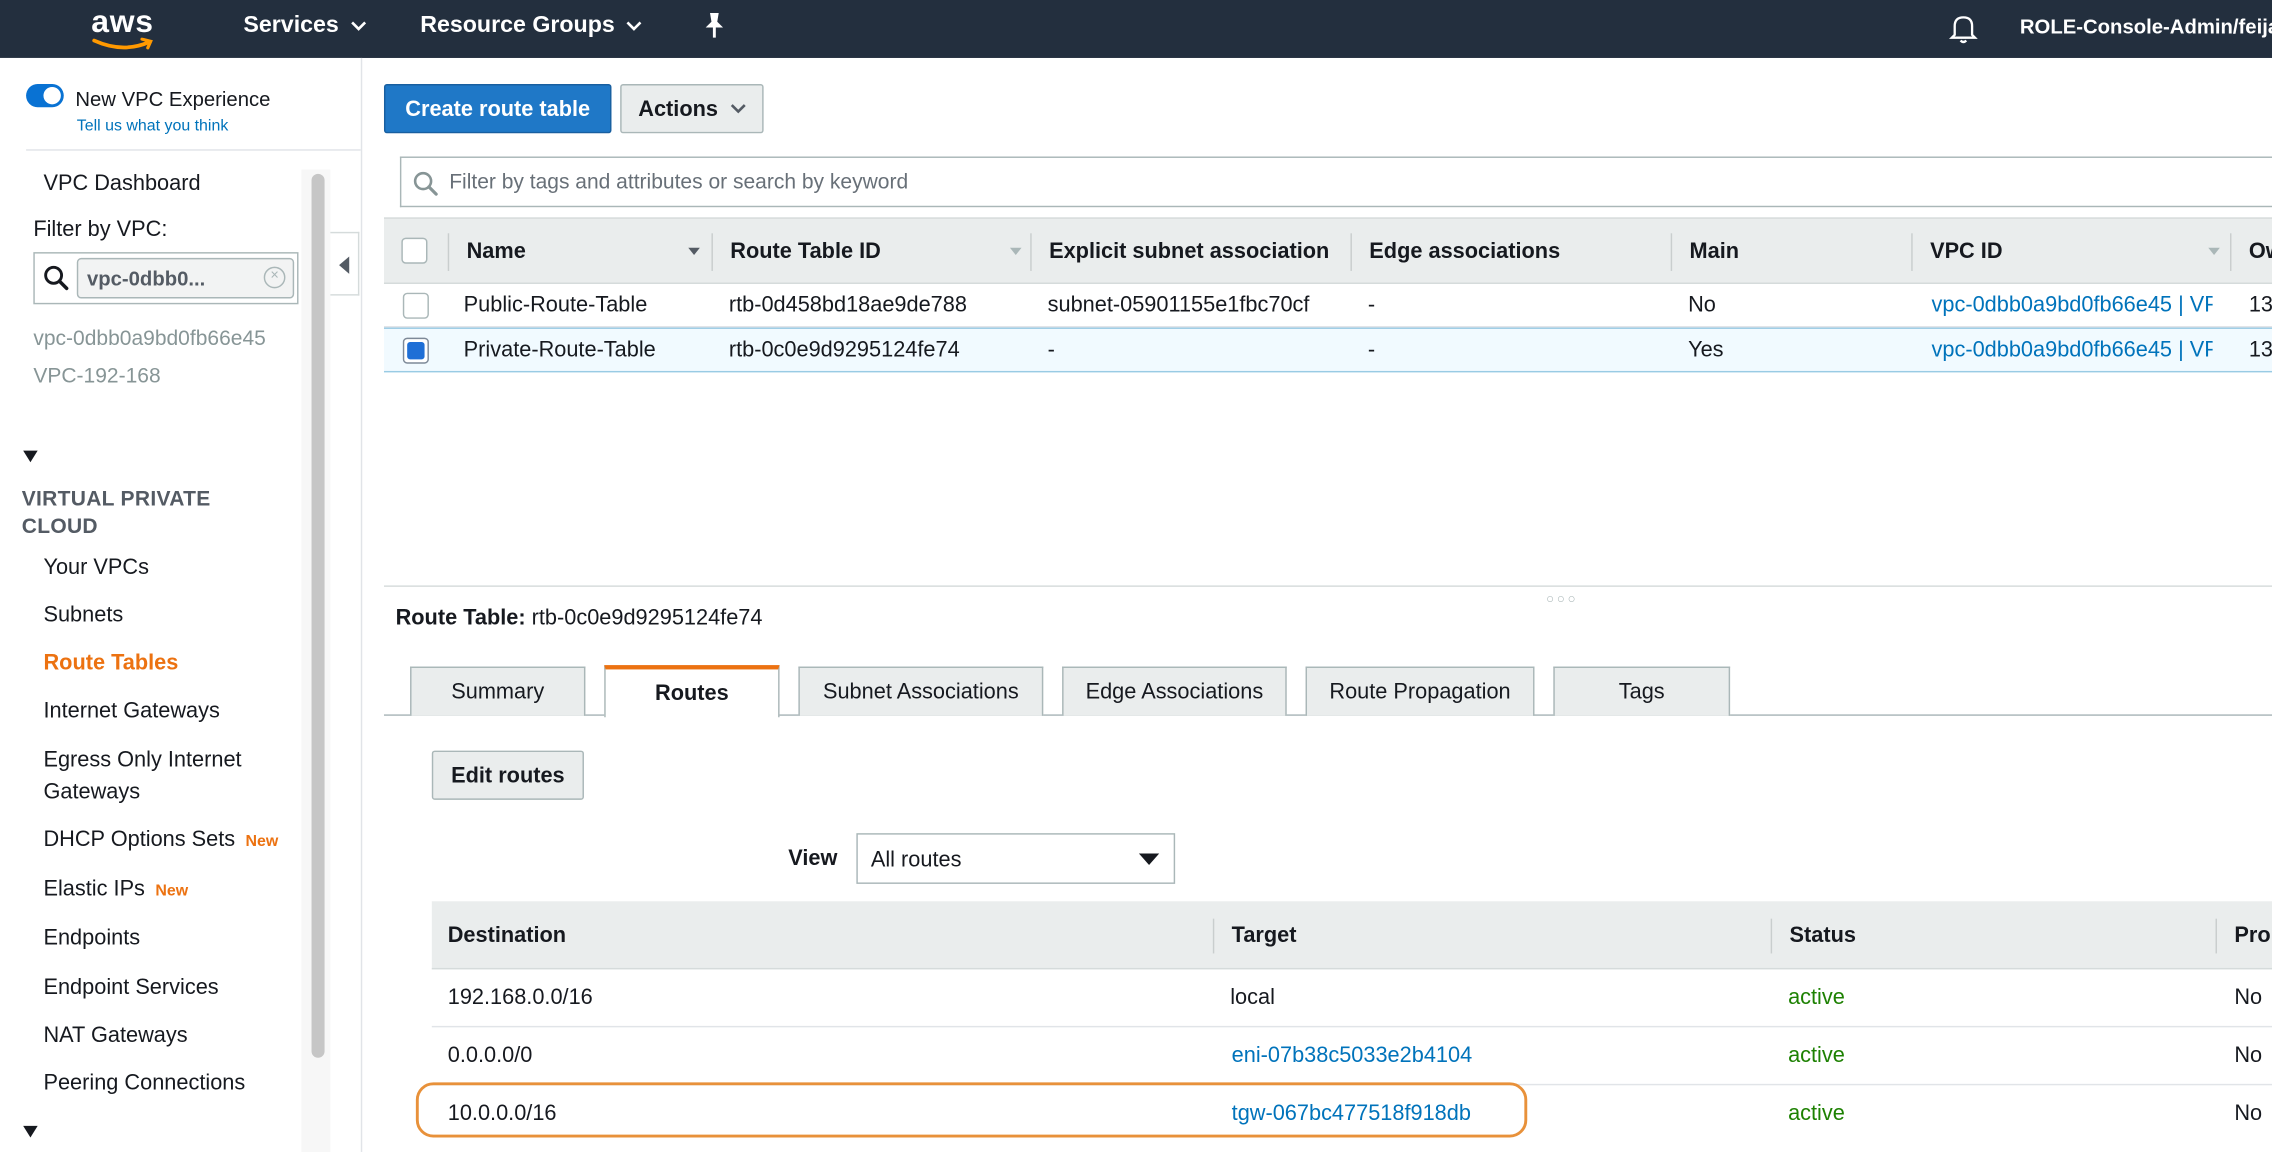  Describe the element at coordinates (414, 250) in the screenshot. I see `select-all-checkbox` at that location.